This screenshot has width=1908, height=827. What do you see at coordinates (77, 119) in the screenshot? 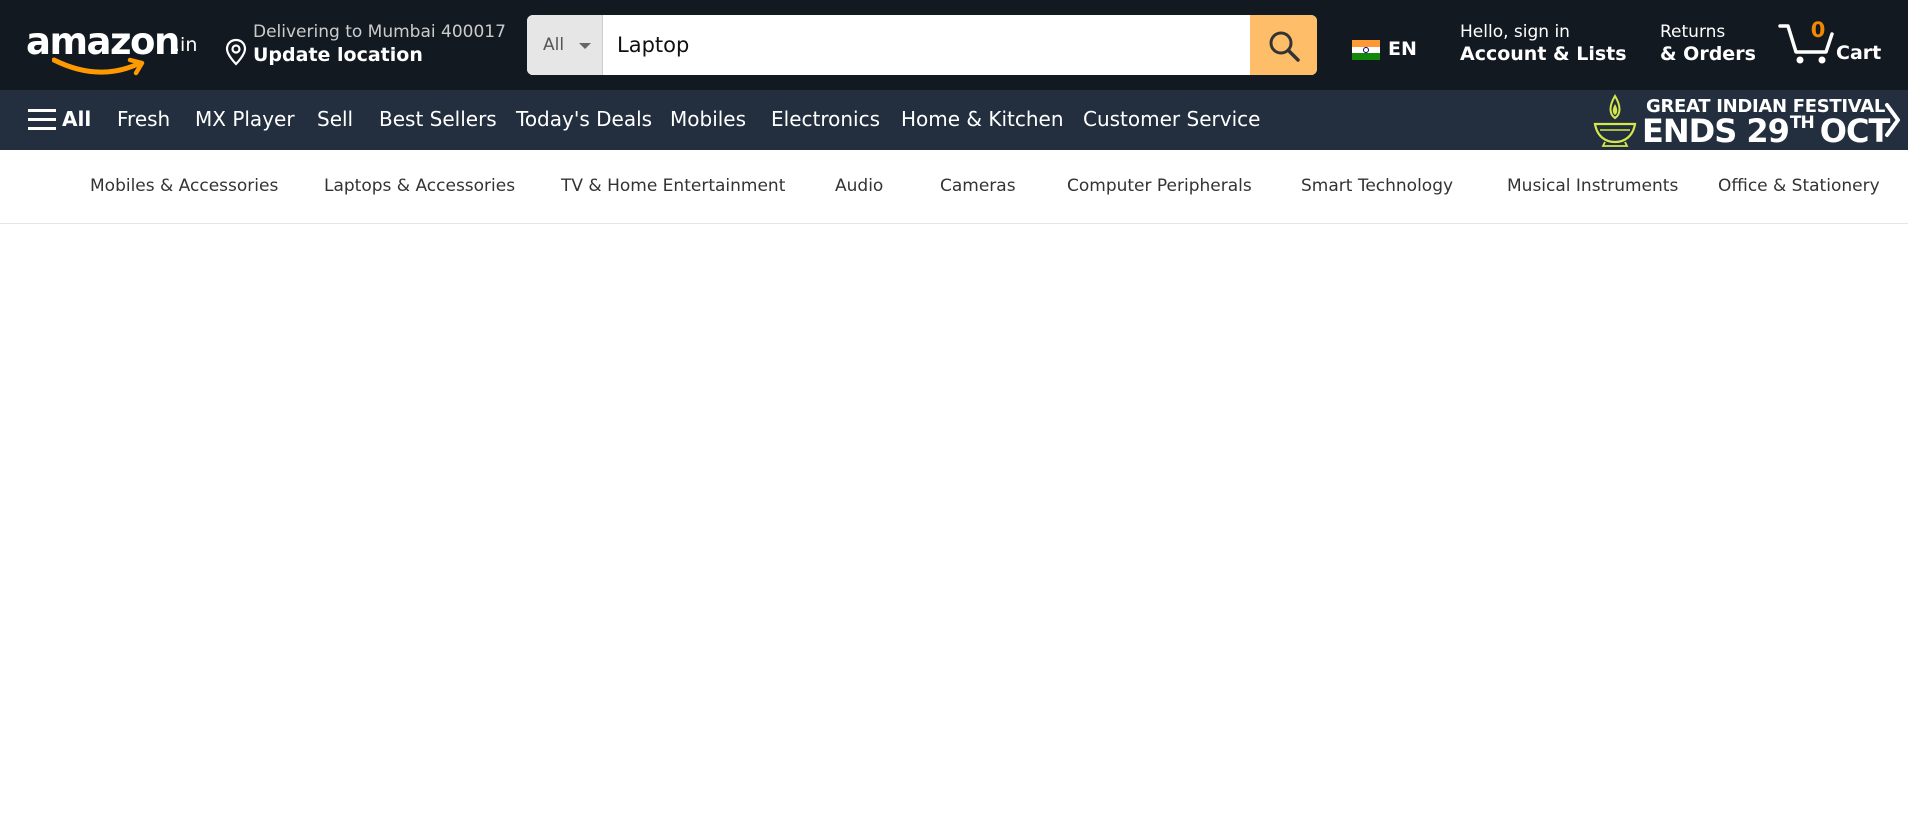
I see `all-menu-label: All` at bounding box center [77, 119].